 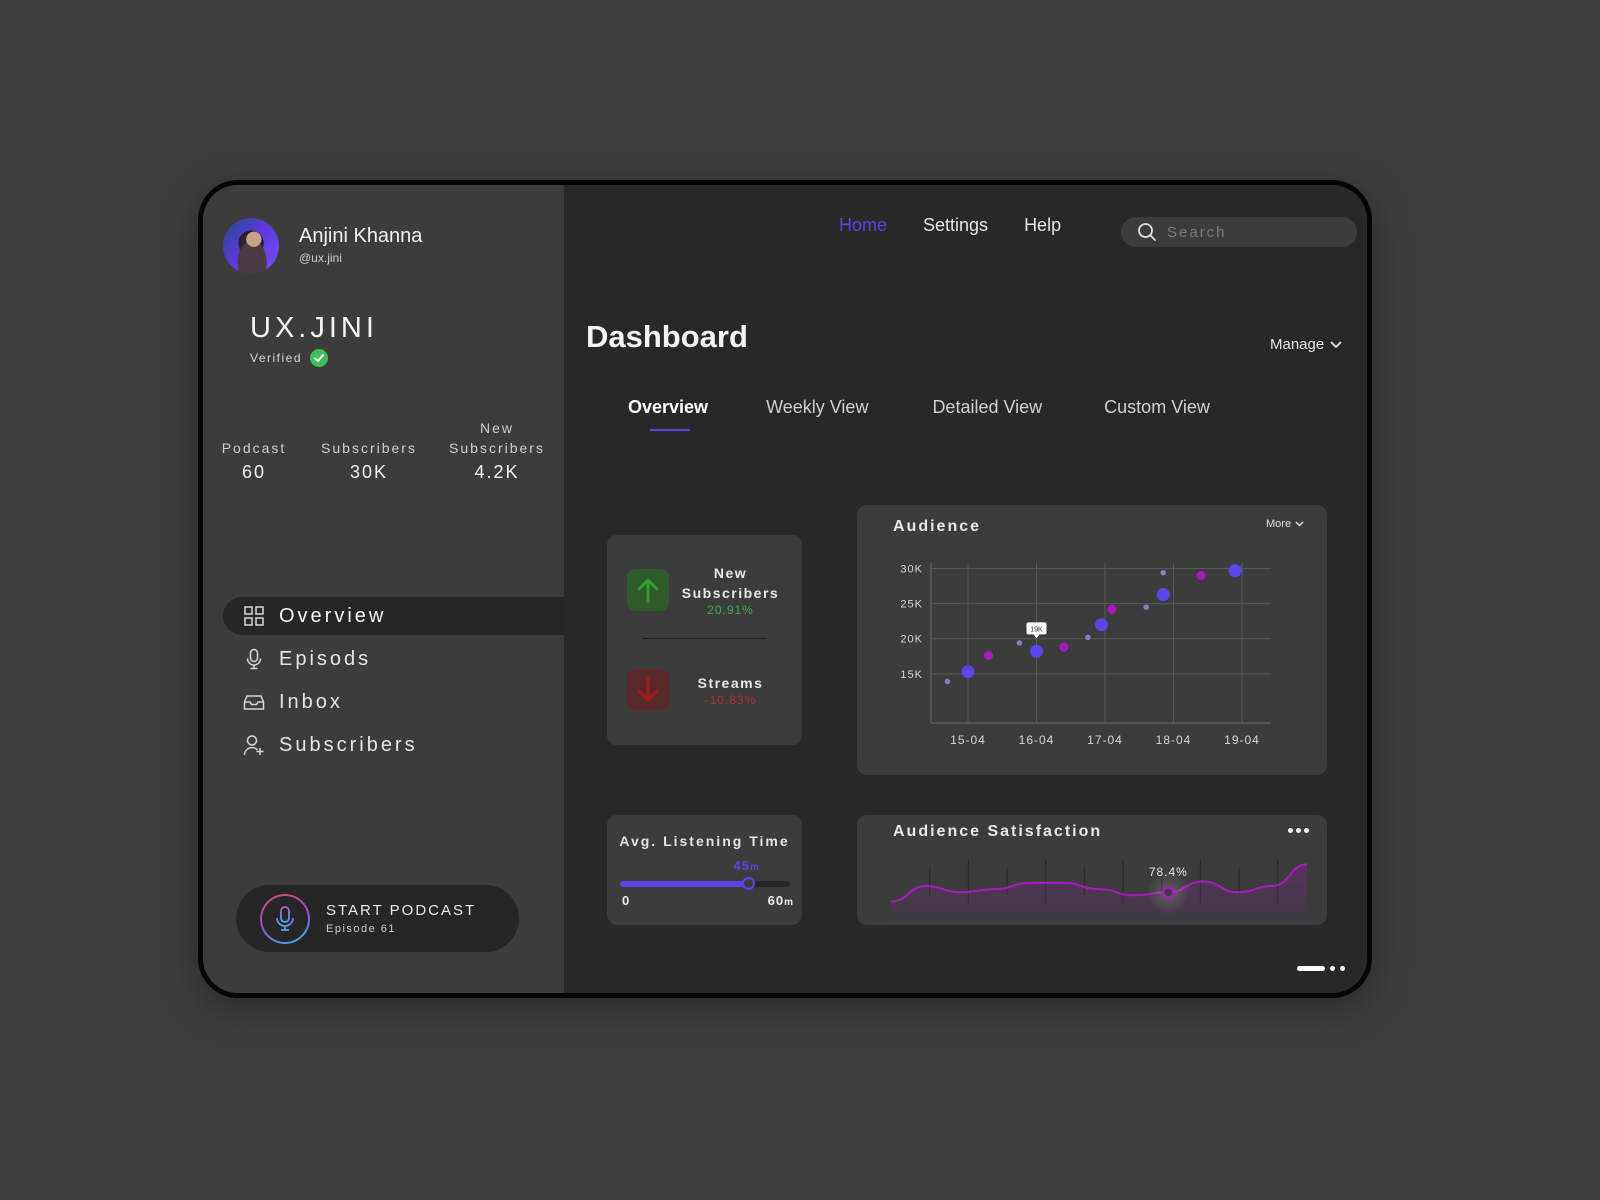 I want to click on stat-value: 60, so click(x=254, y=472).